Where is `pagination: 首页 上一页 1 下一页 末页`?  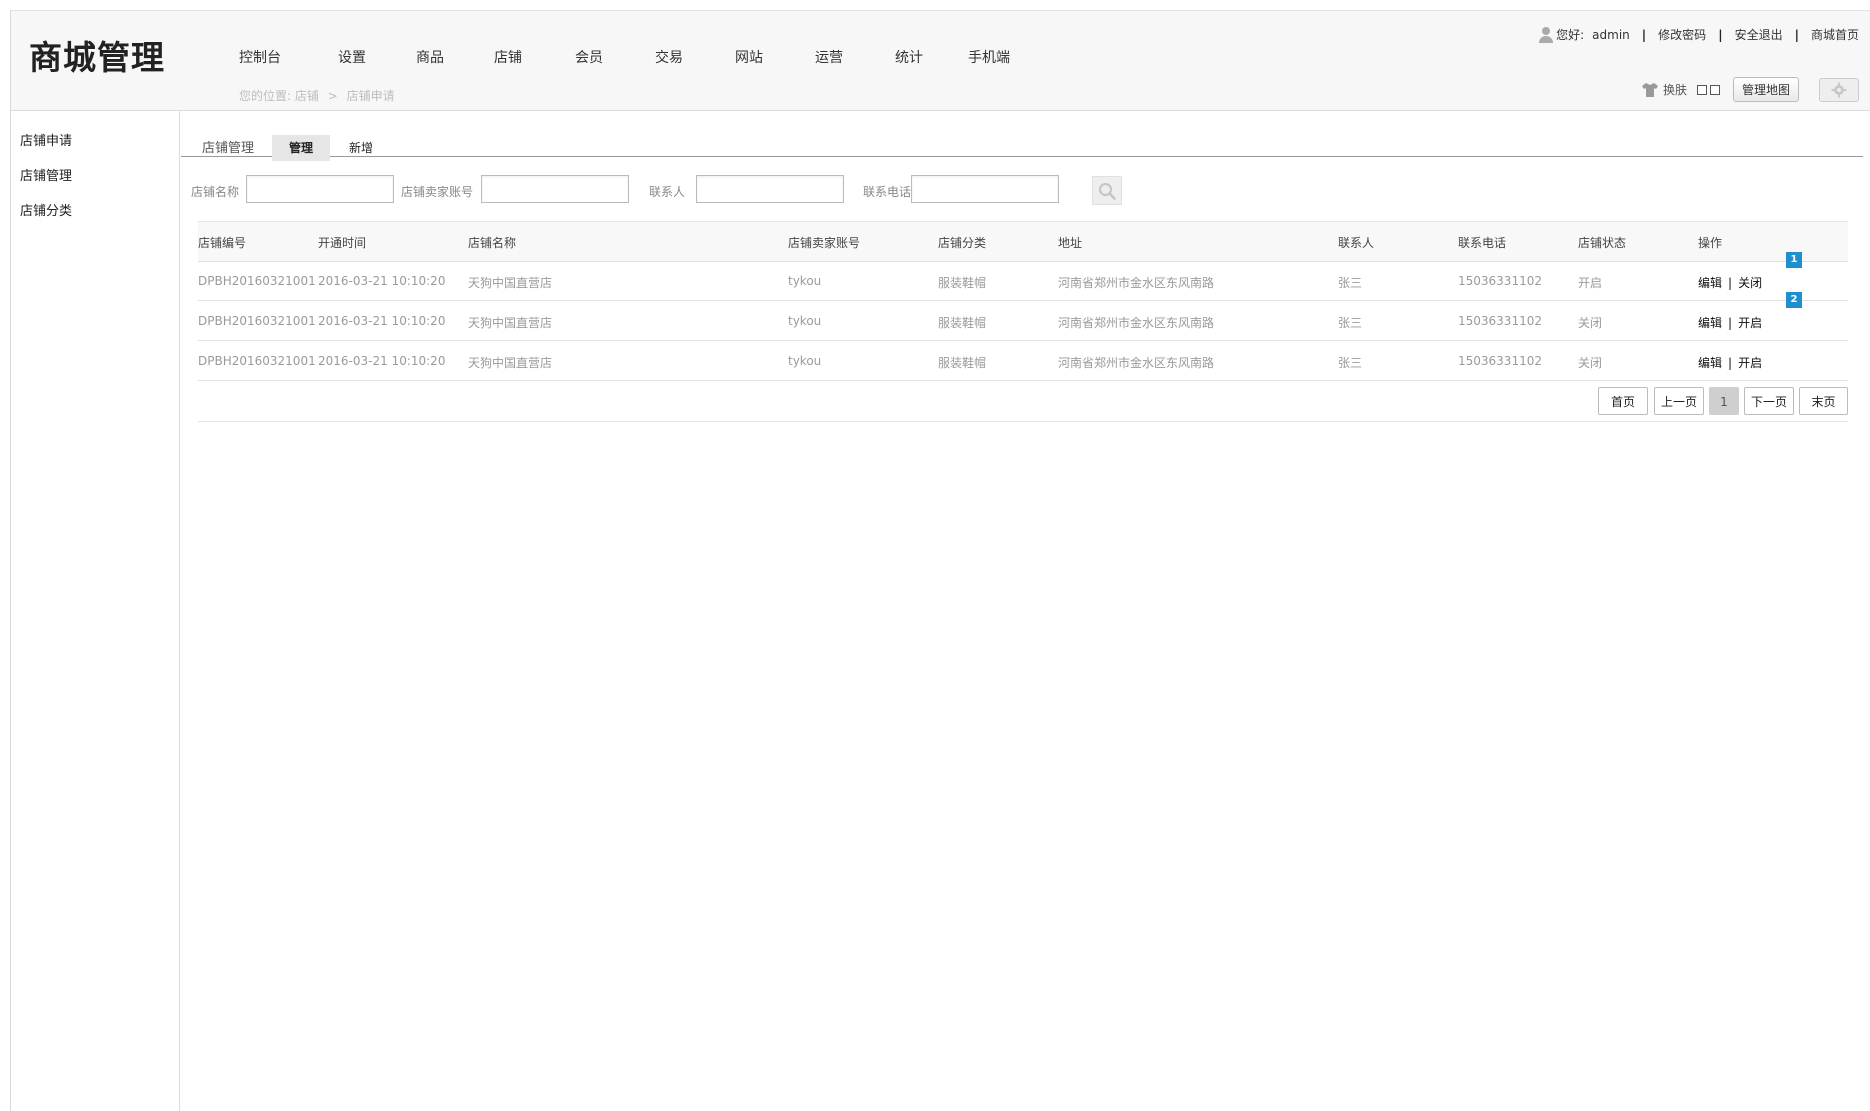
pagination: 首页 上一页 1 下一页 末页 is located at coordinates (1023, 401).